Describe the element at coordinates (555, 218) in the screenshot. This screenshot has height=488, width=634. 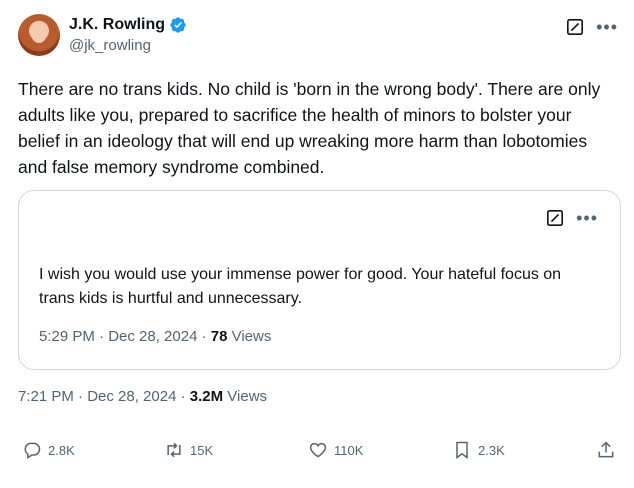
I see `quote-grok-icon` at that location.